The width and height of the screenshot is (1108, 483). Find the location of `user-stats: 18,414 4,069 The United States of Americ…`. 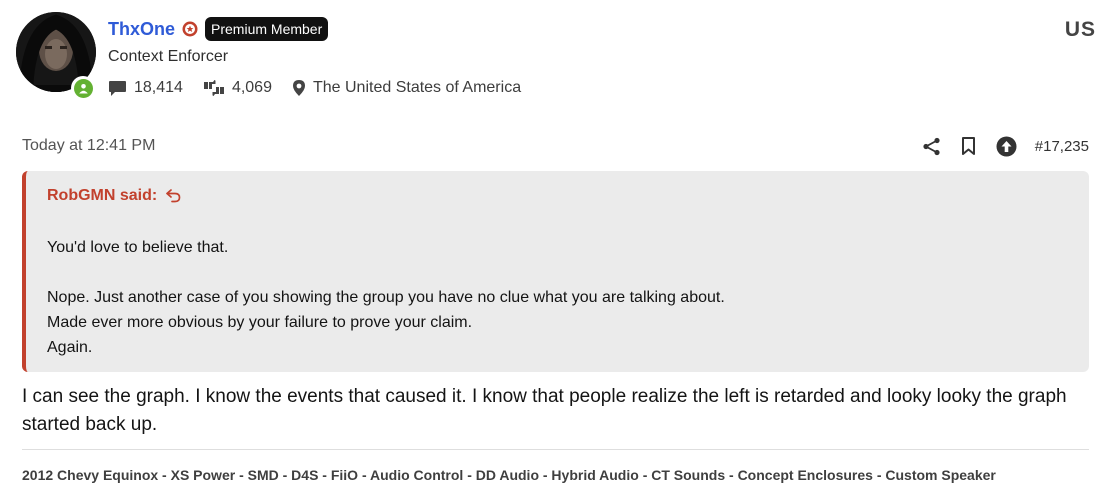

user-stats: 18,414 4,069 The United States of Americ… is located at coordinates (324, 88).